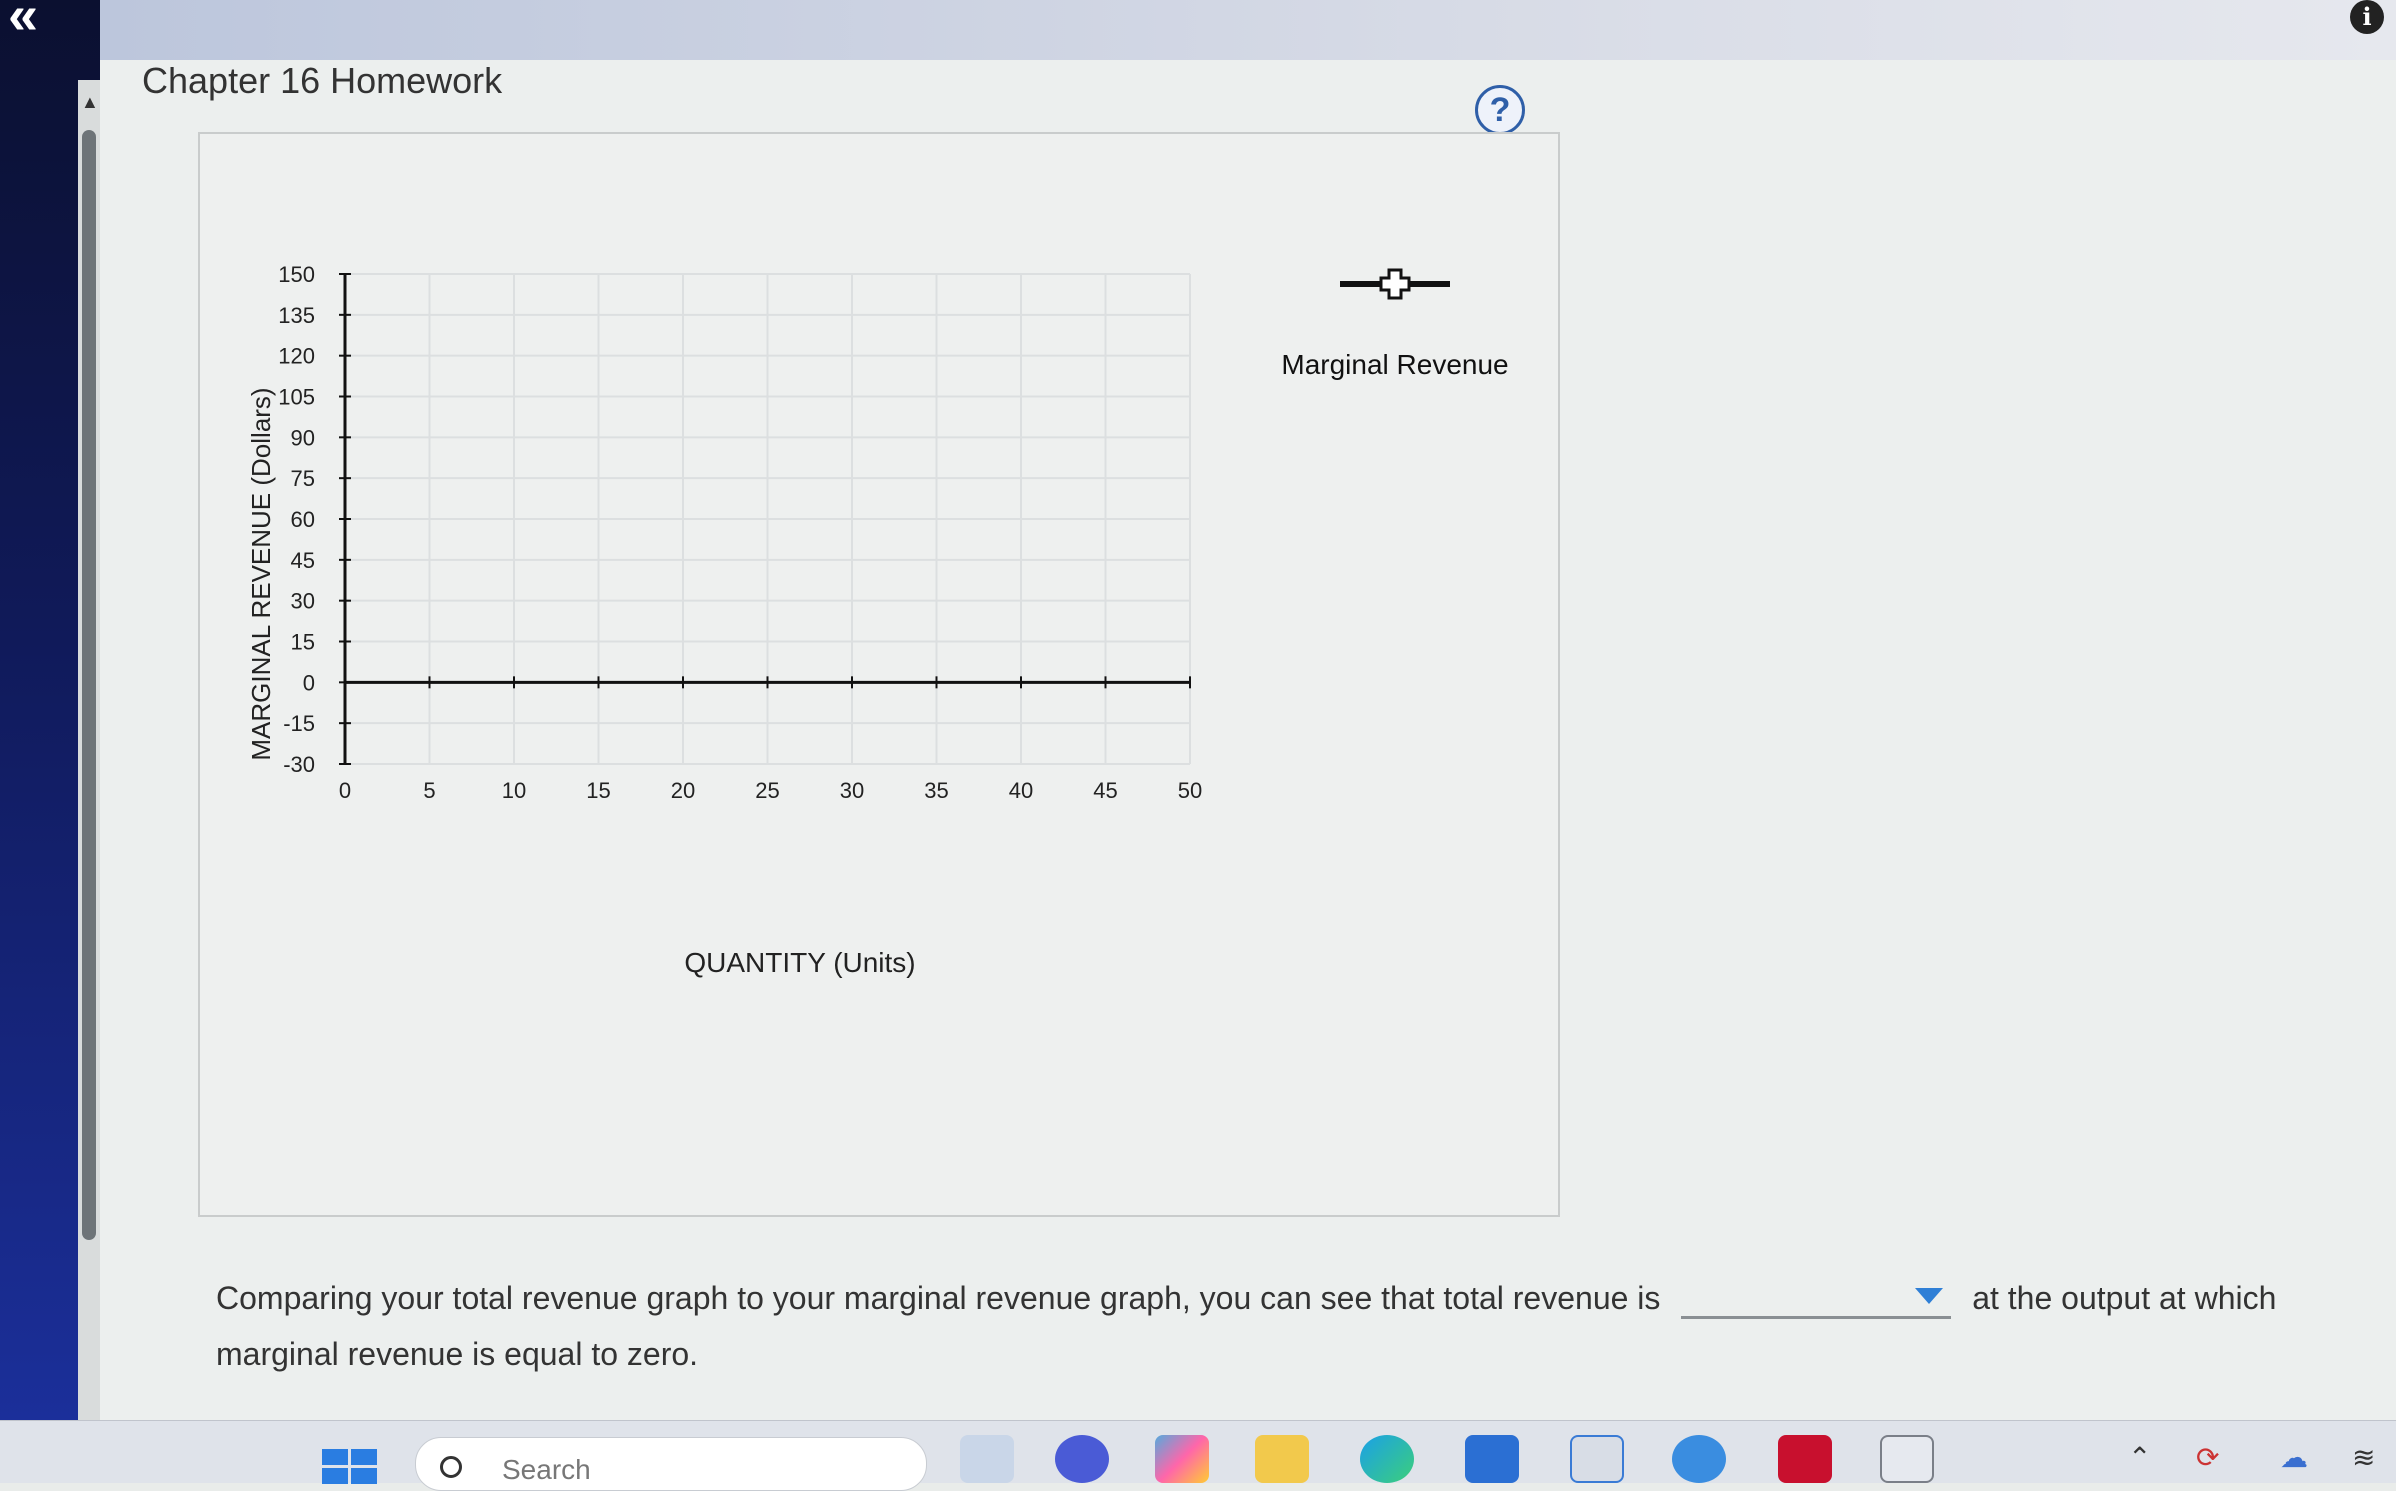  Describe the element at coordinates (1805, 1459) in the screenshot. I see `mcafee-shield-icon` at that location.